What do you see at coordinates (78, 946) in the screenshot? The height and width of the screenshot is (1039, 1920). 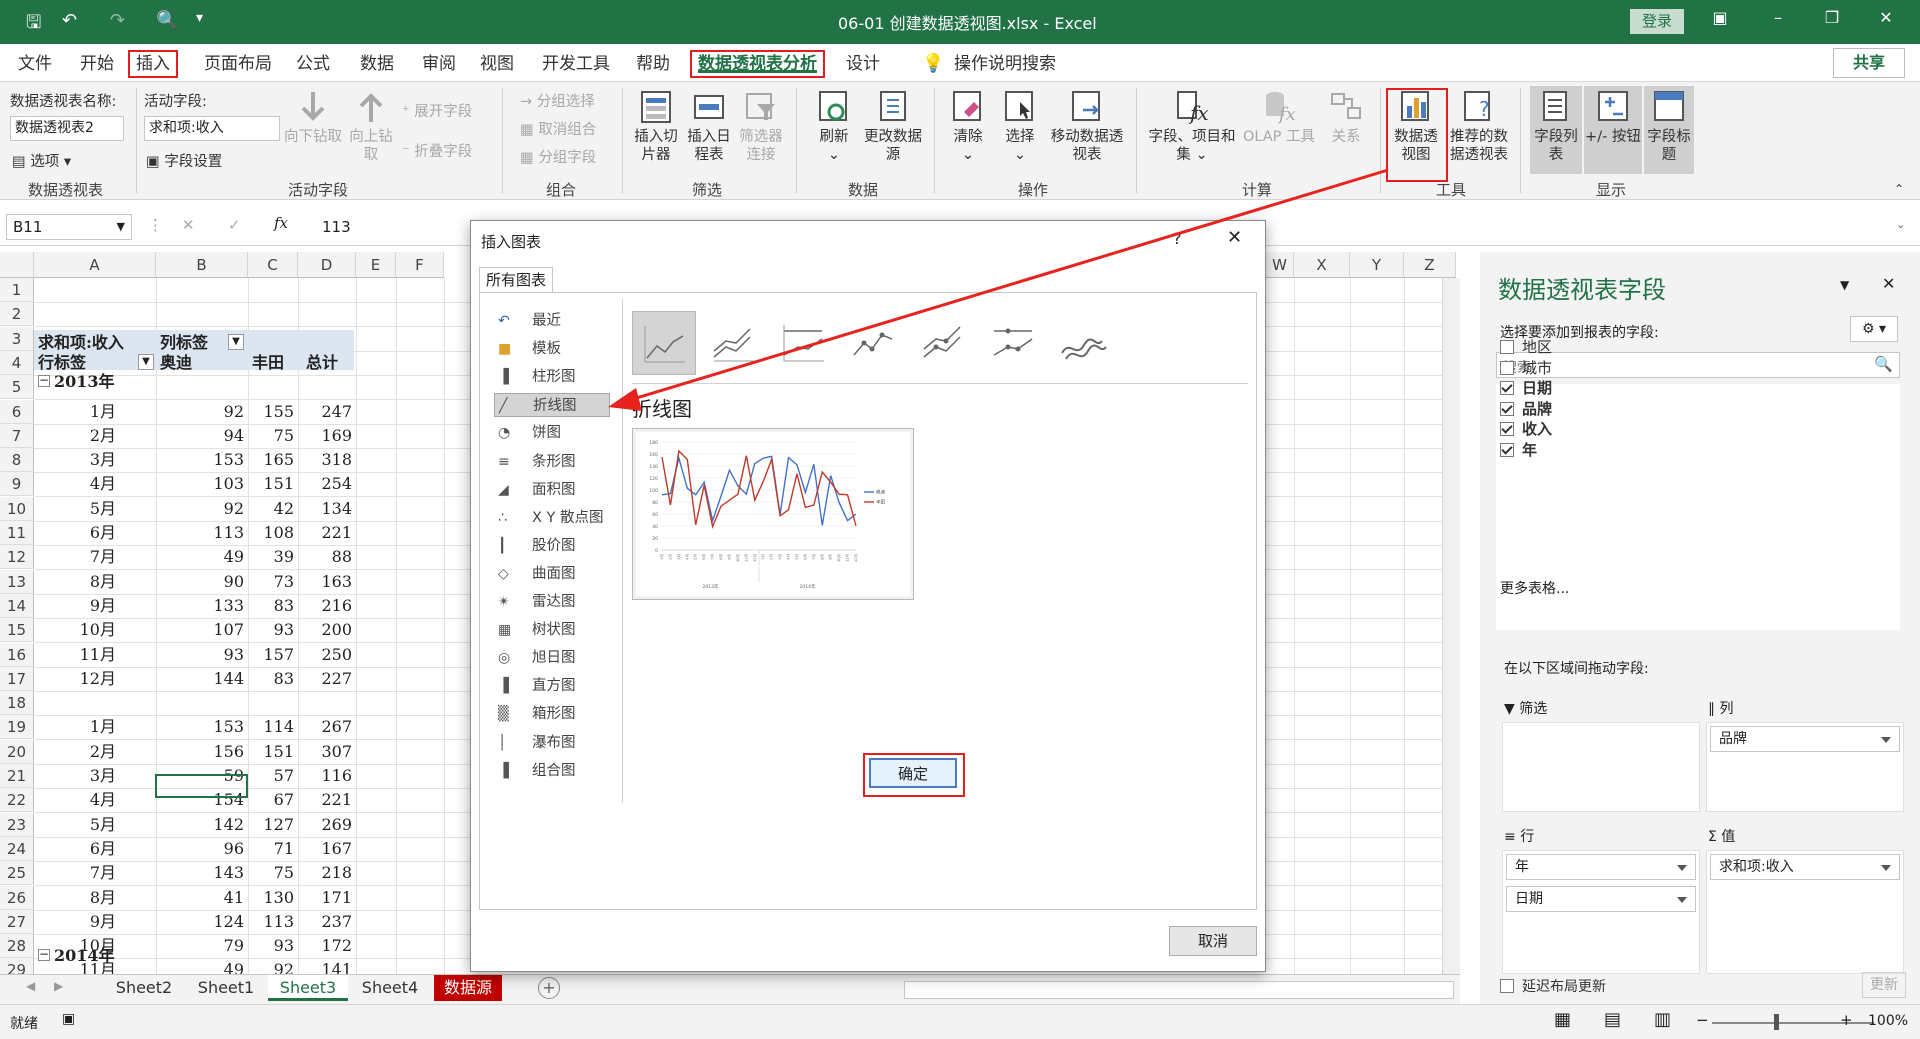 I see `month-label: 10月` at bounding box center [78, 946].